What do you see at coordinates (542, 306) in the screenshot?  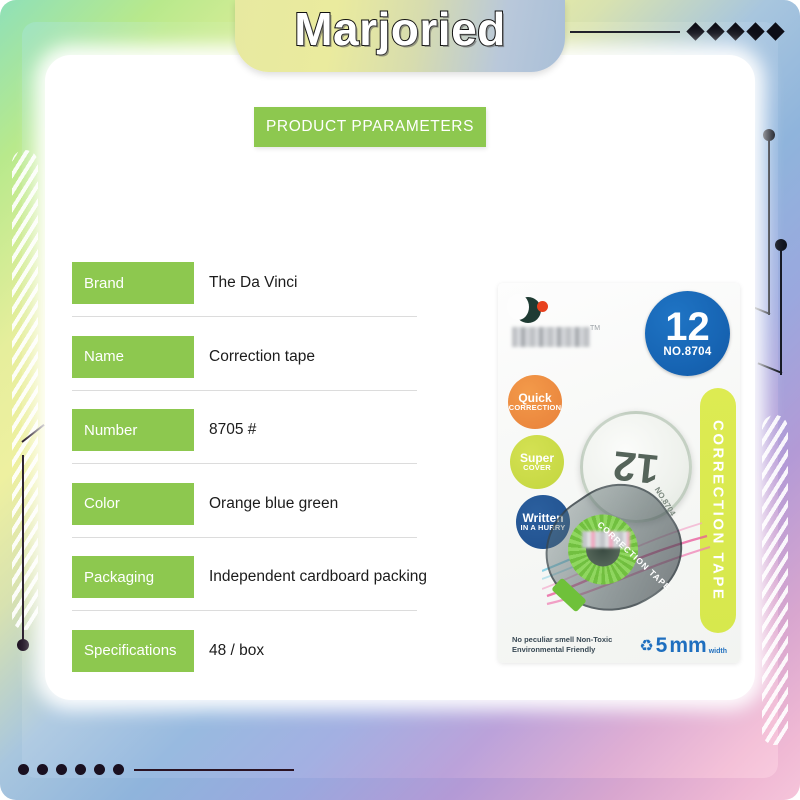 I see `logo-dot-shape` at bounding box center [542, 306].